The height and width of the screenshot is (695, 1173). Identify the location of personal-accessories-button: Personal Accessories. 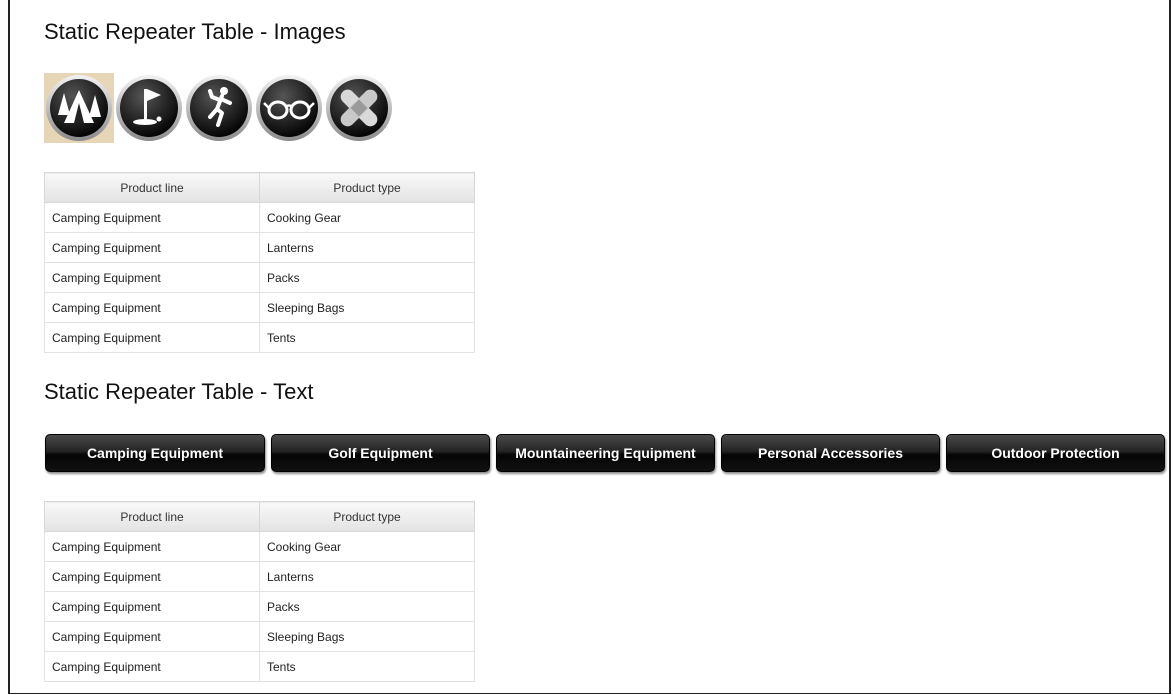
(830, 453).